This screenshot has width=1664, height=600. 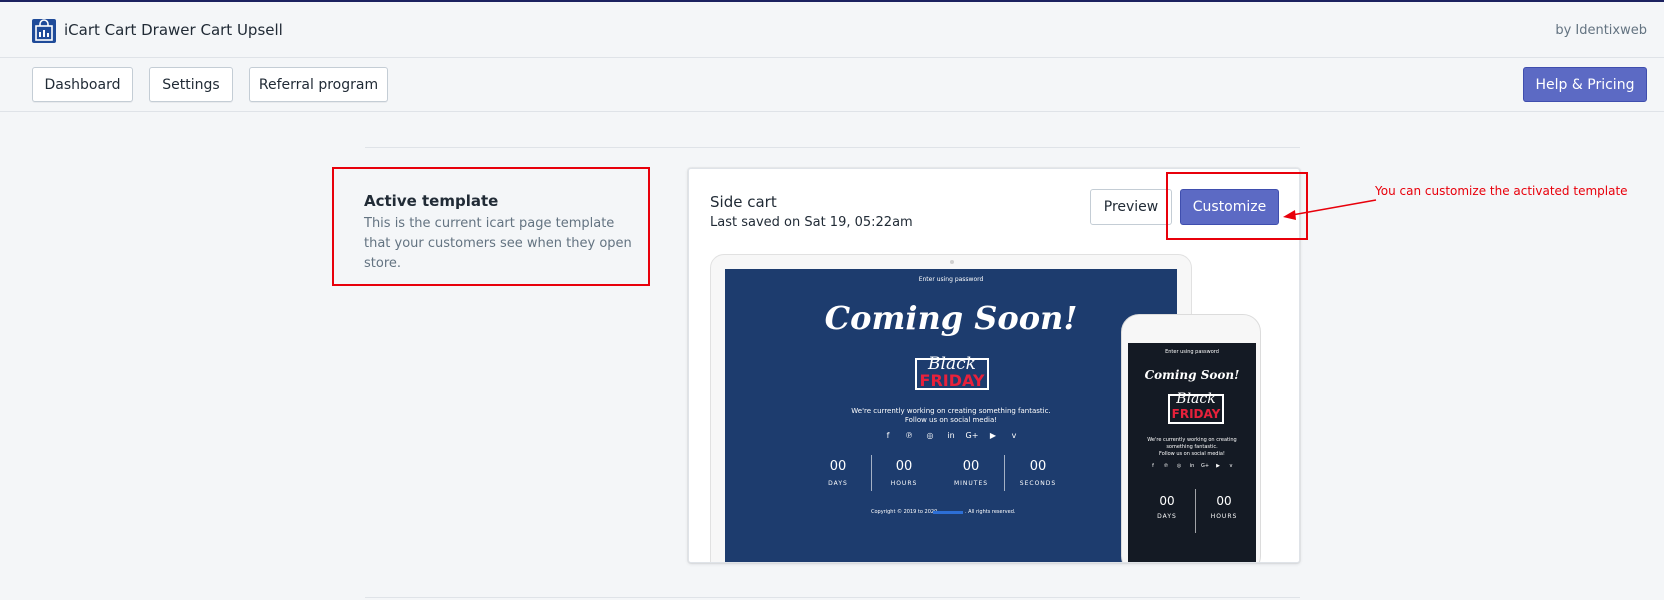 What do you see at coordinates (952, 262) in the screenshot?
I see `camera-dot` at bounding box center [952, 262].